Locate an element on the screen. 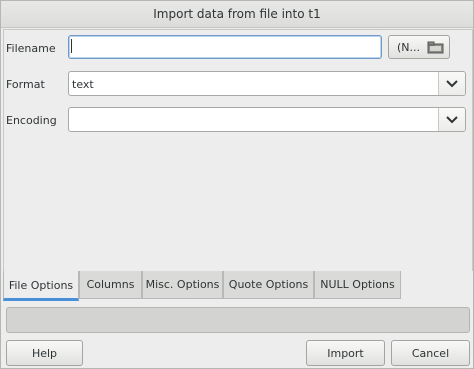  tab-null-options: NULL Options is located at coordinates (357, 285).